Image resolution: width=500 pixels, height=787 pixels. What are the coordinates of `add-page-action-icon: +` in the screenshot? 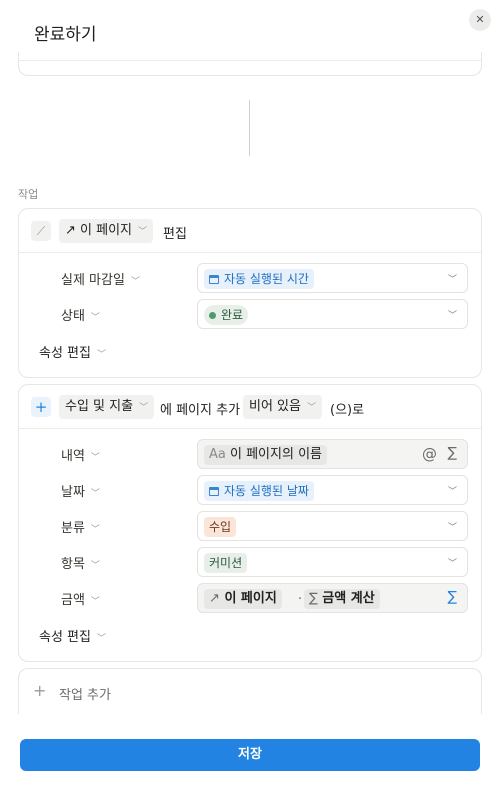 It's located at (41, 407).